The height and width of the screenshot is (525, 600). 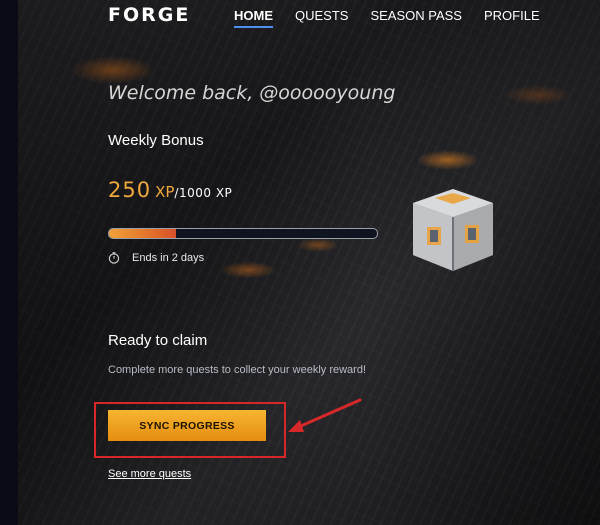 What do you see at coordinates (114, 258) in the screenshot?
I see `clock-icon` at bounding box center [114, 258].